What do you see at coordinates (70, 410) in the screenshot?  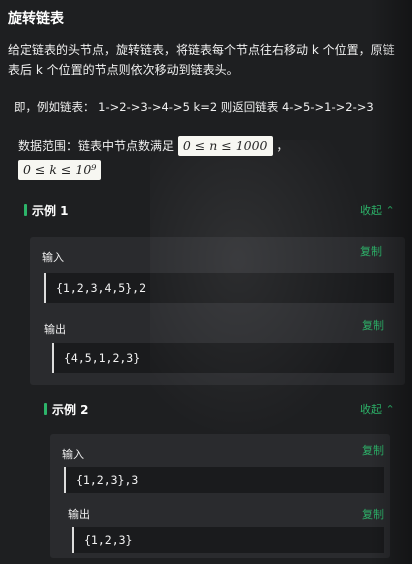 I see `example-2-label: 示例 2` at bounding box center [70, 410].